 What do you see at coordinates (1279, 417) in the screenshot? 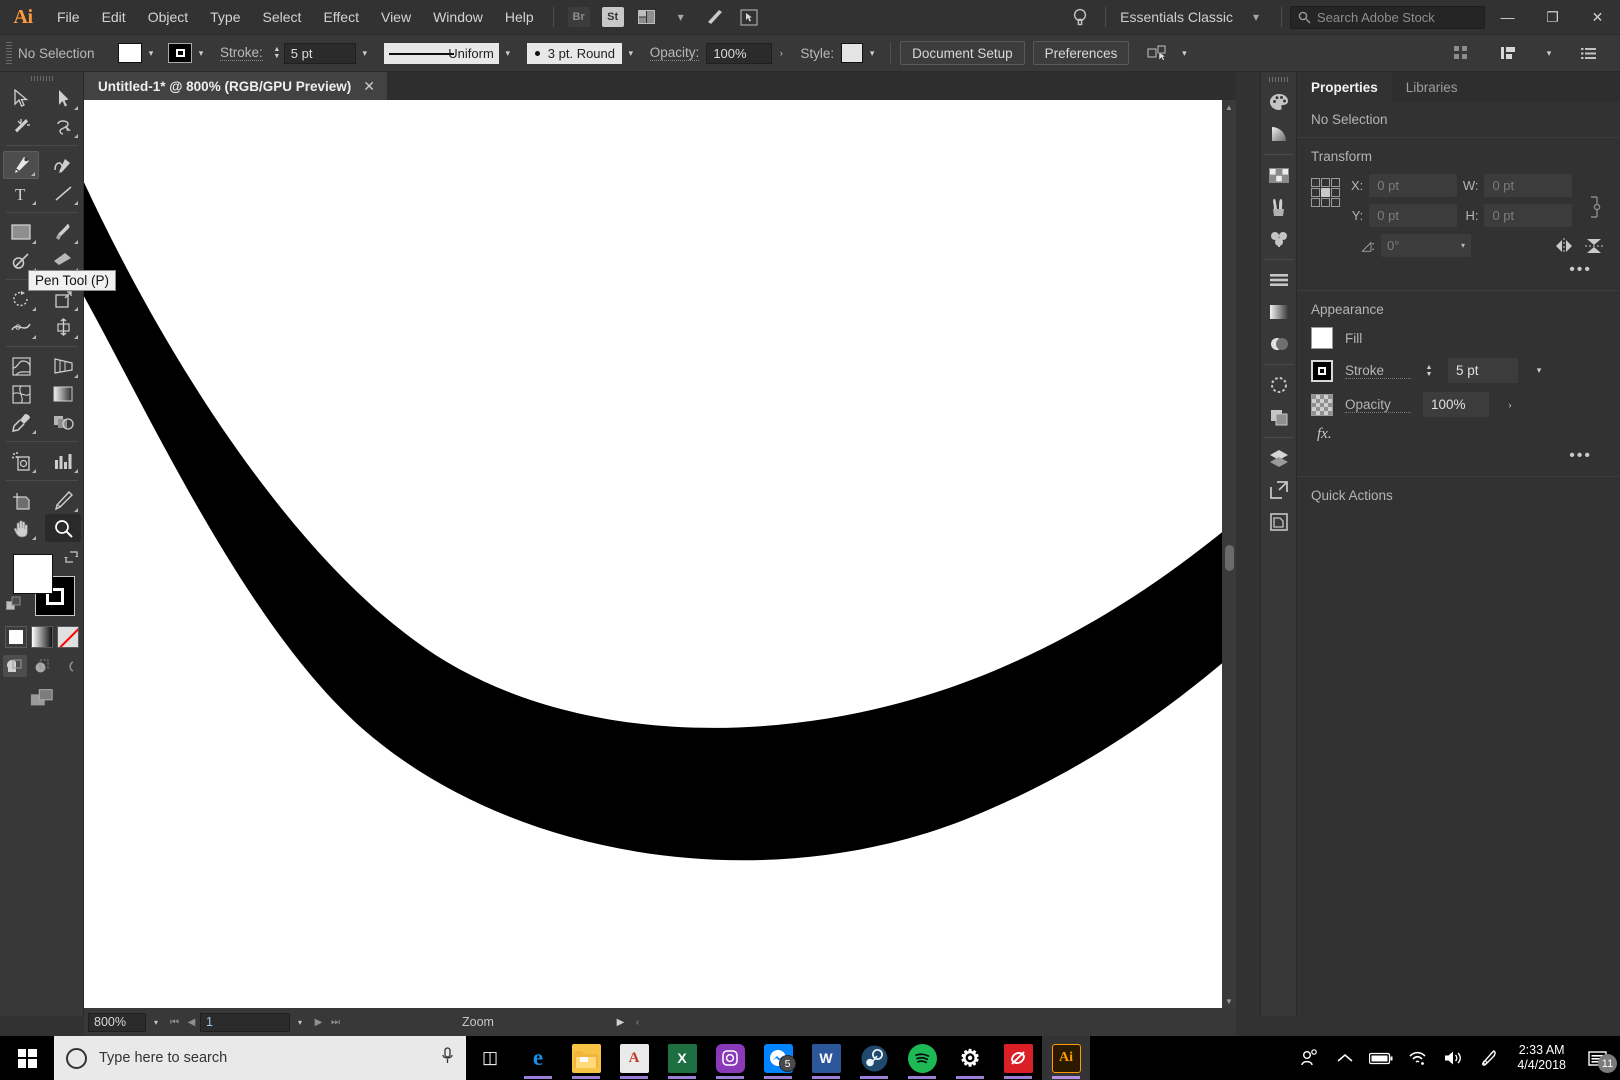
I see `pathfinder-panel-icon` at bounding box center [1279, 417].